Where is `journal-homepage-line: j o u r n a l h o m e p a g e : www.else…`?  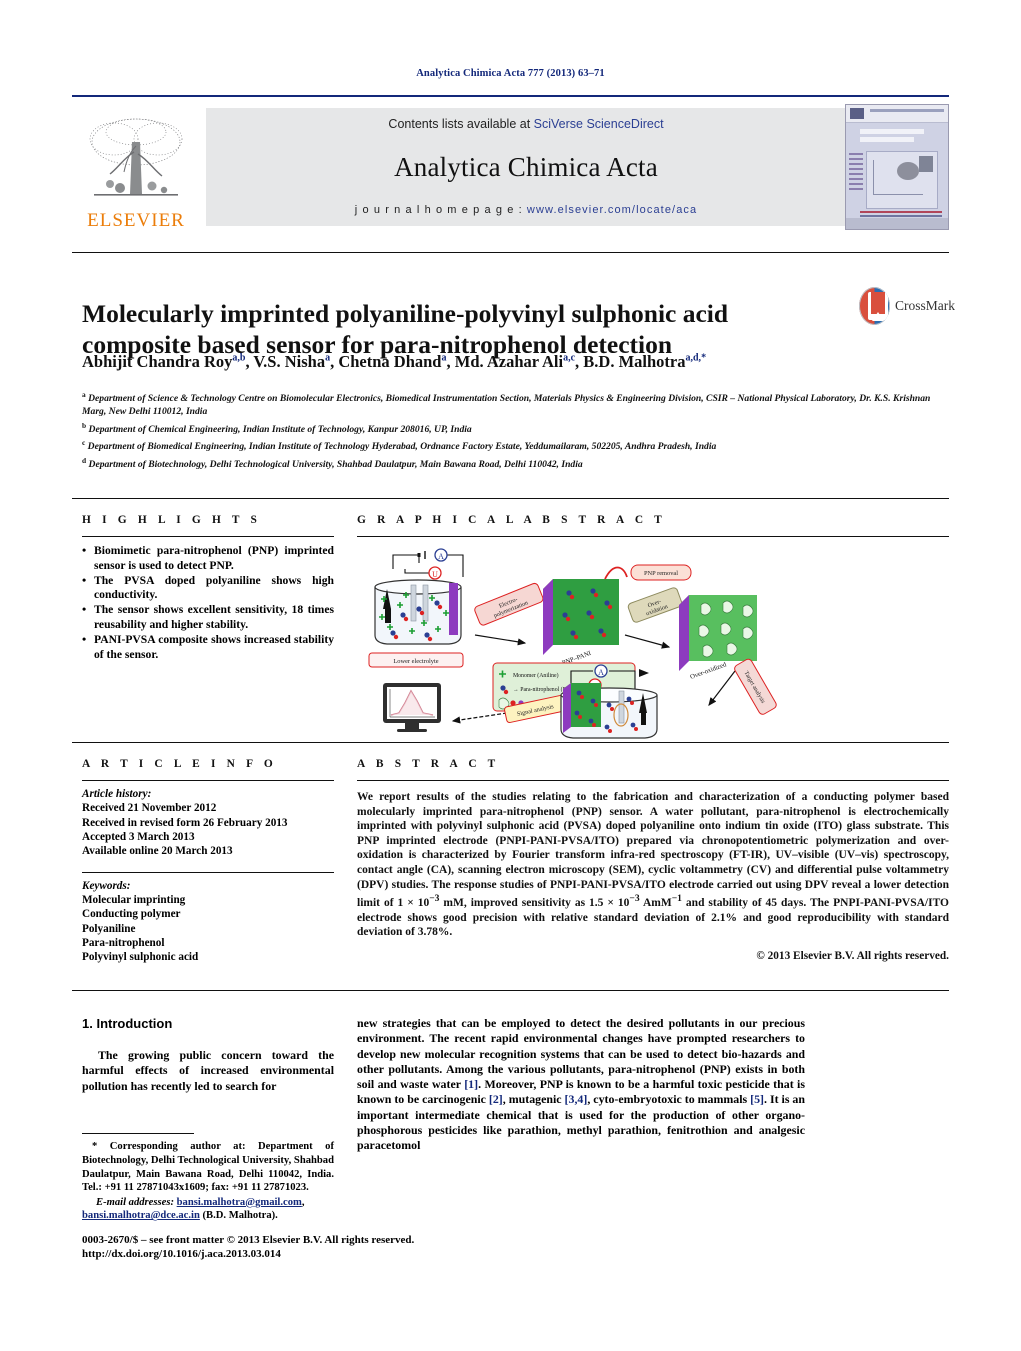
journal-homepage-line: j o u r n a l h o m e p a g e : www.else… is located at coordinates (526, 210).